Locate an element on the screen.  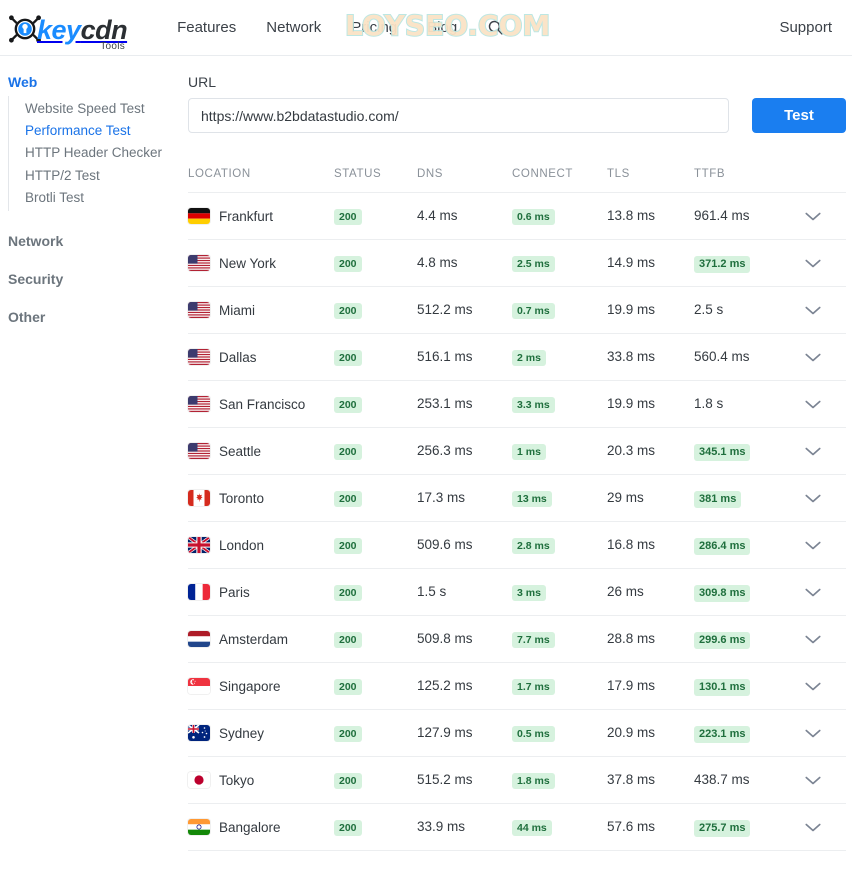
table-row: Miami 200 512.2 ms 0.7 ms 19.9 ms 2.5 s is located at coordinates (517, 310).